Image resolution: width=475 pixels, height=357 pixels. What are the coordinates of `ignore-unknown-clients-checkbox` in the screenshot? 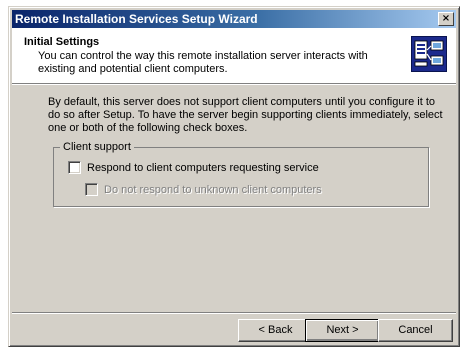 It's located at (91, 189).